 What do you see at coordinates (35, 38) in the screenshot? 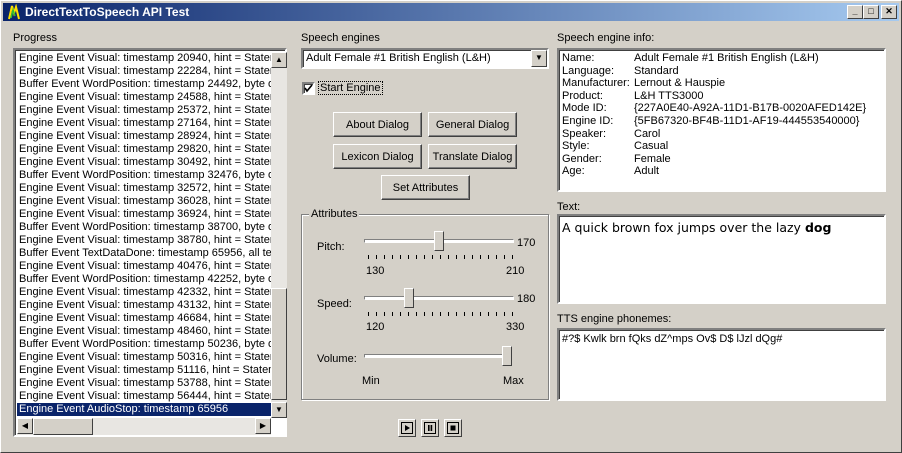
I see `progress-label: Progress` at bounding box center [35, 38].